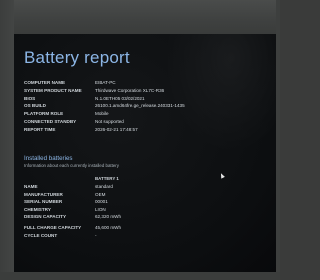 This screenshot has width=320, height=280. What do you see at coordinates (41, 235) in the screenshot?
I see `battery-label: CYCLE COUNT` at bounding box center [41, 235].